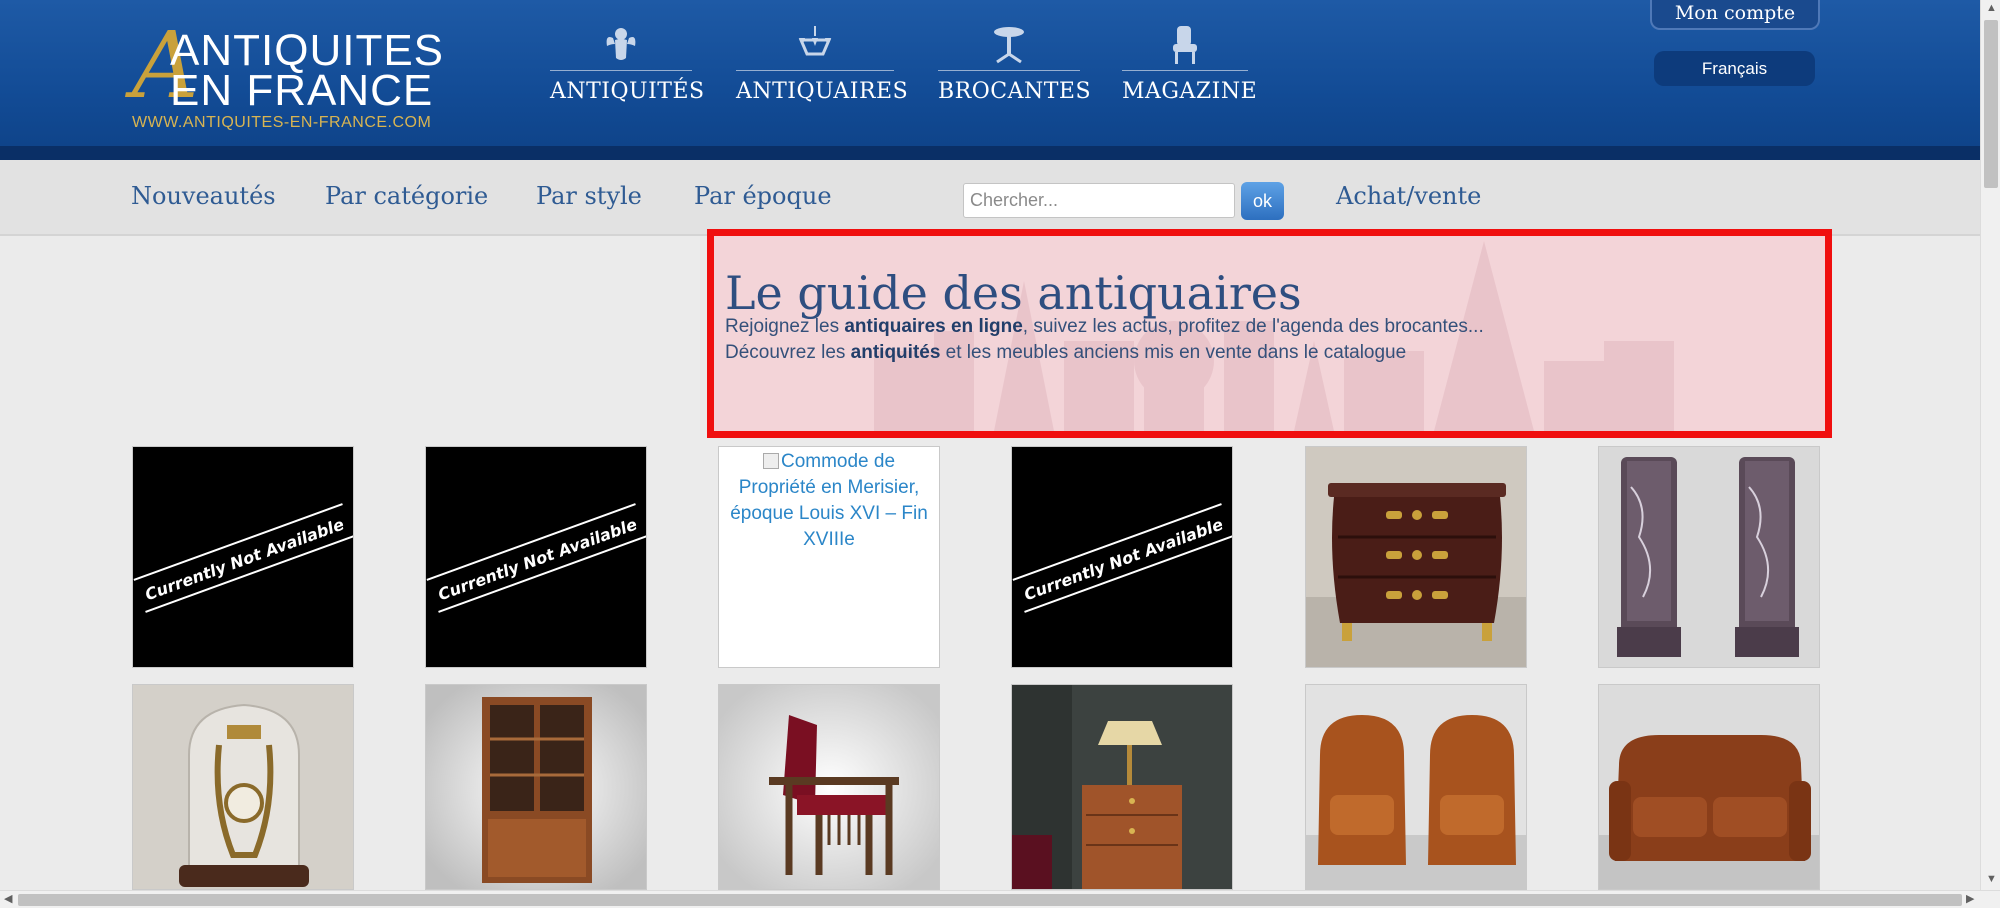  I want to click on subnav-nouveautes: Nouveautés, so click(203, 196).